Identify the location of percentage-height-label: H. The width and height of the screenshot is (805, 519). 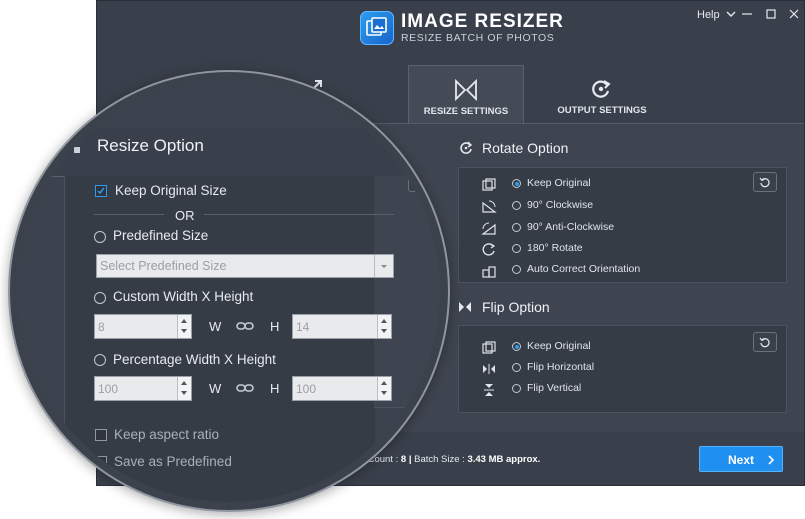
(275, 388).